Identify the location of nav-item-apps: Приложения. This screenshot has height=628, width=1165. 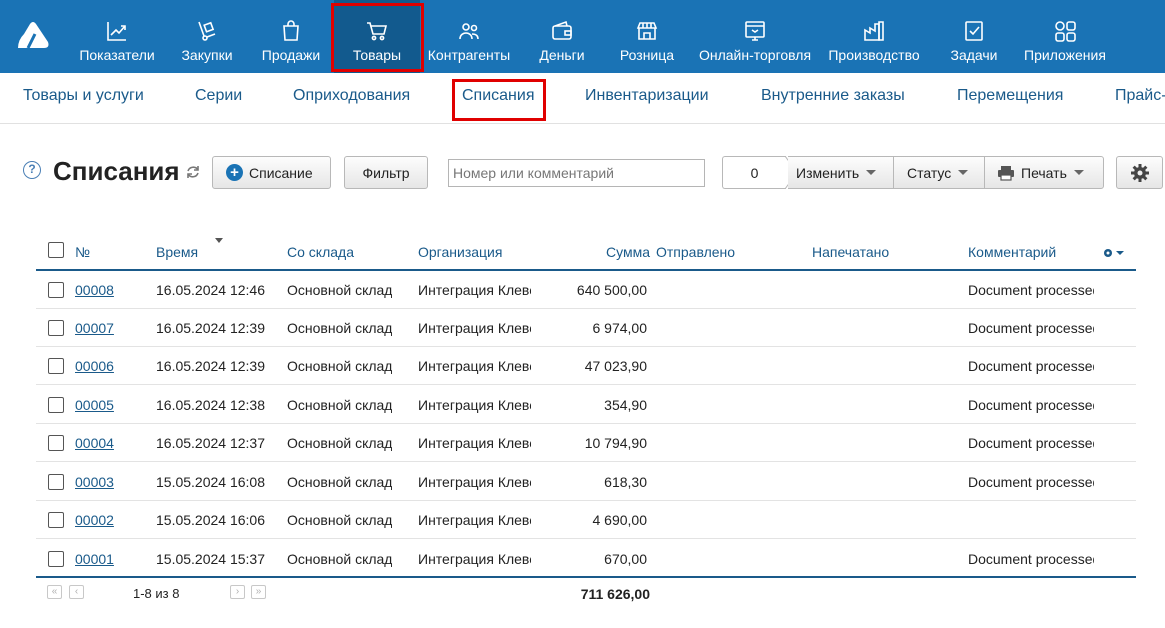
(1065, 36).